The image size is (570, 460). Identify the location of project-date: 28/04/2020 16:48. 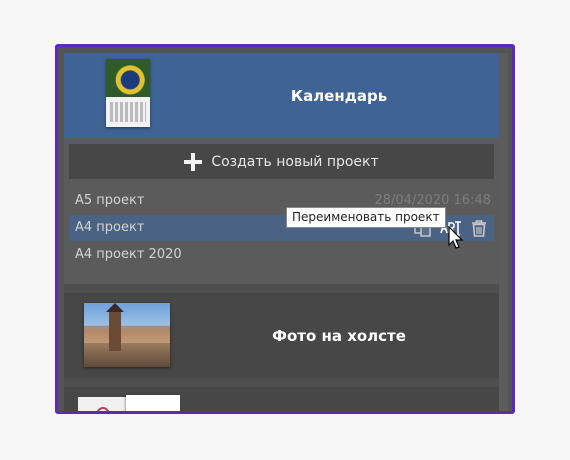
(432, 200).